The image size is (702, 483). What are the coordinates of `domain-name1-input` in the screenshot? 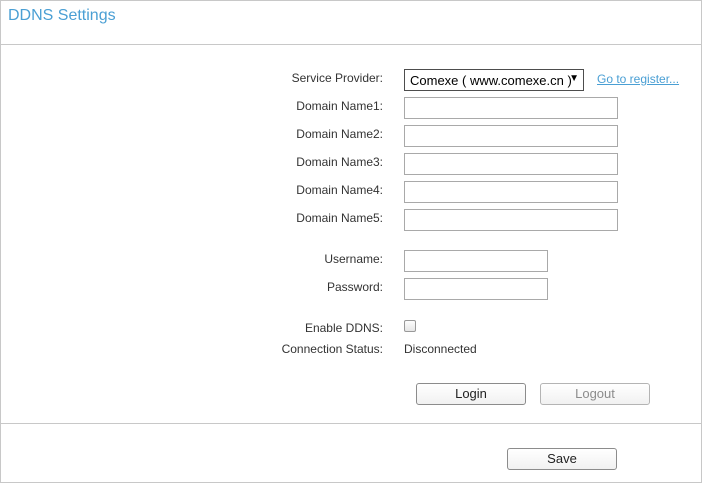 It's located at (511, 108).